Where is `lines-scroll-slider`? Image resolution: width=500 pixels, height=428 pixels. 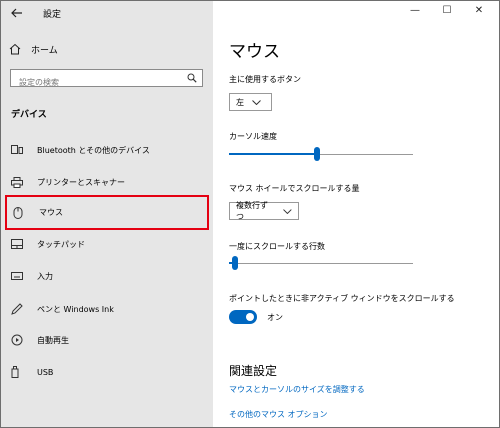 lines-scroll-slider is located at coordinates (321, 263).